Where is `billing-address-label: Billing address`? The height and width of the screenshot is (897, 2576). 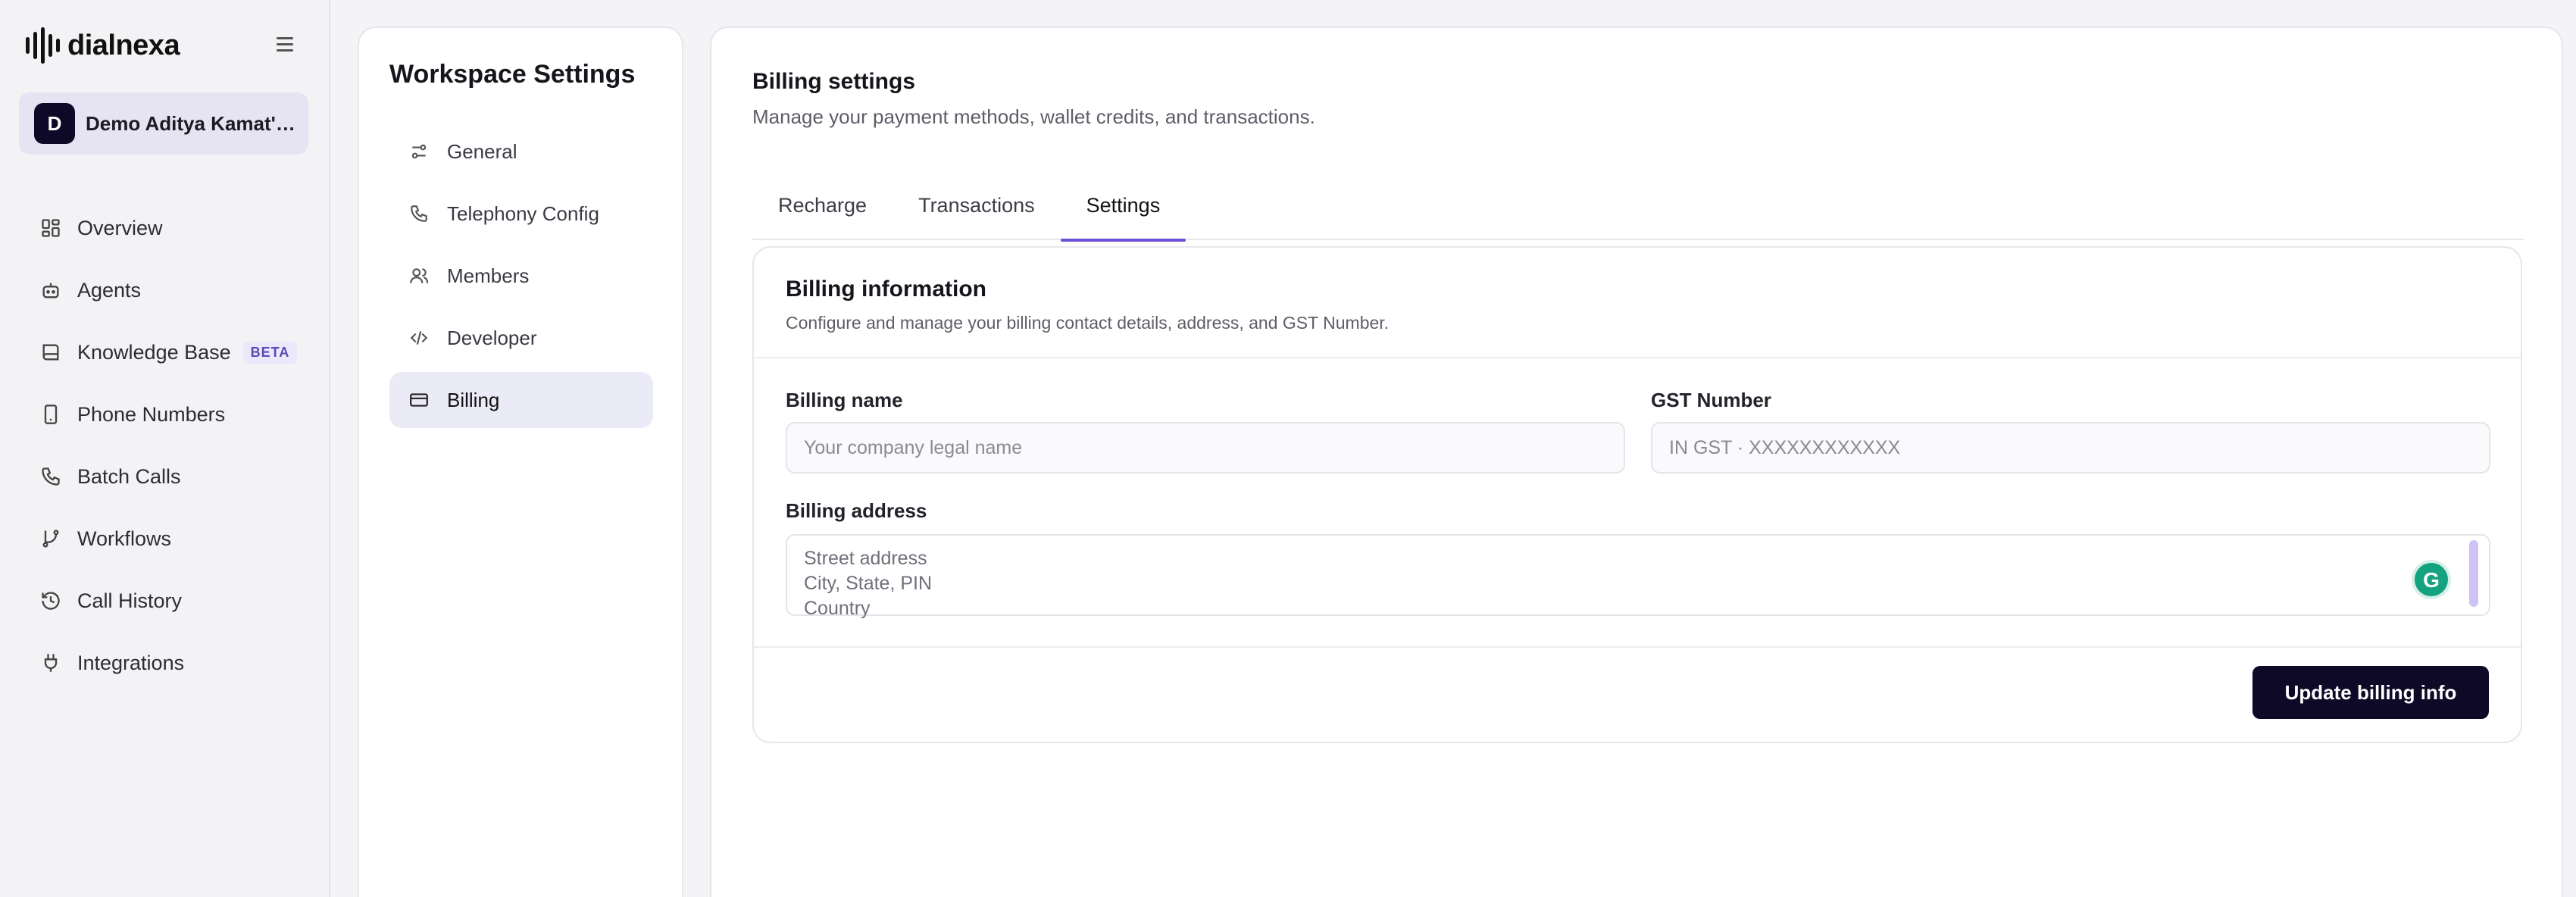
billing-address-label: Billing address is located at coordinates (856, 510).